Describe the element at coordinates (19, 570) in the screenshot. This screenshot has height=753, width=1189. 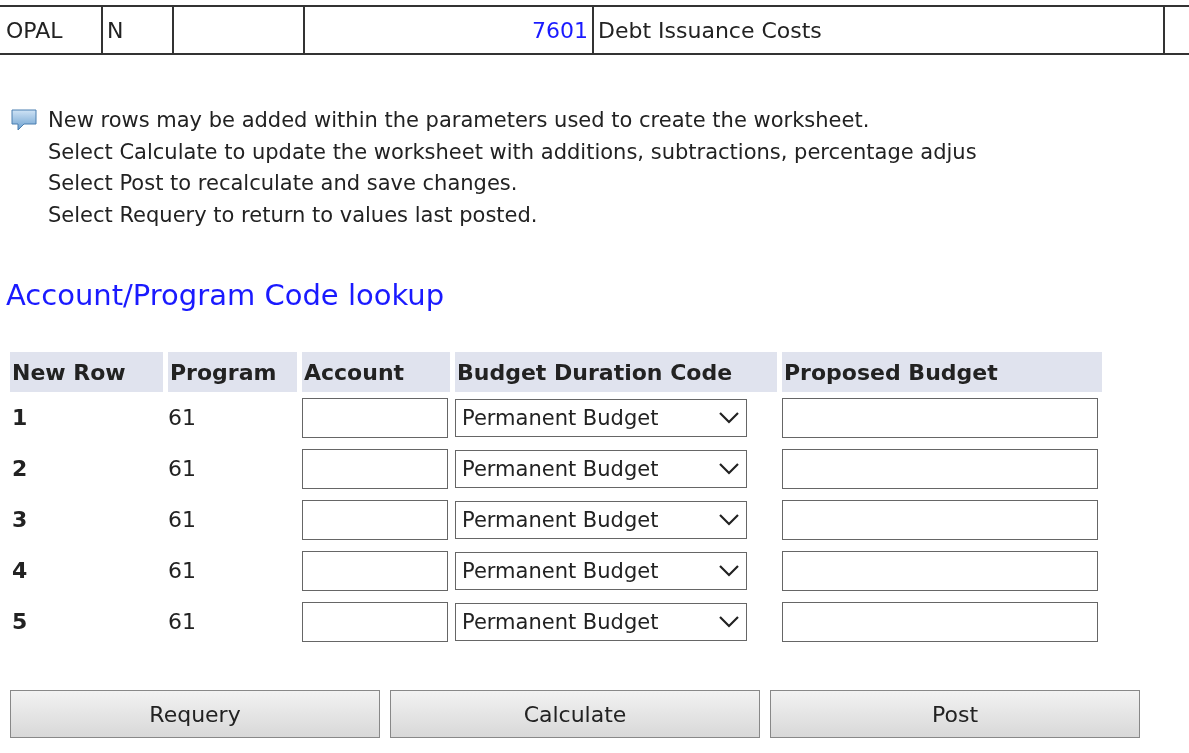
I see `row-number: 4` at that location.